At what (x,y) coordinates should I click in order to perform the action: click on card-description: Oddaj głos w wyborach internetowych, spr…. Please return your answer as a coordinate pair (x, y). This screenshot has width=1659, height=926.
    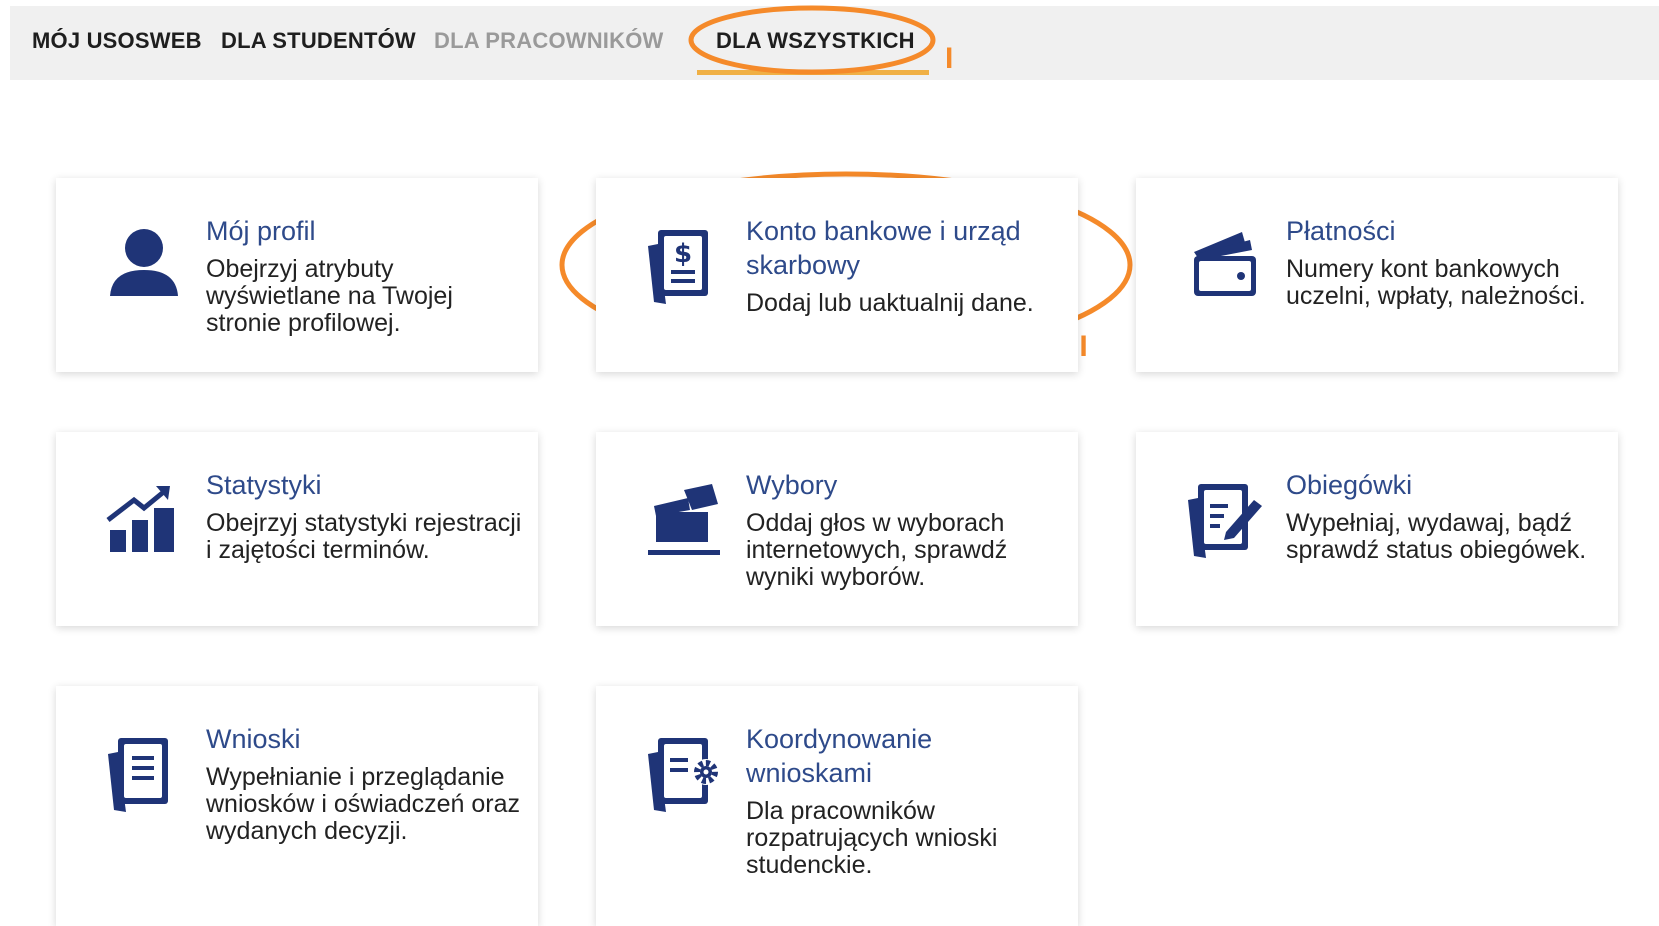
    Looking at the image, I should click on (877, 550).